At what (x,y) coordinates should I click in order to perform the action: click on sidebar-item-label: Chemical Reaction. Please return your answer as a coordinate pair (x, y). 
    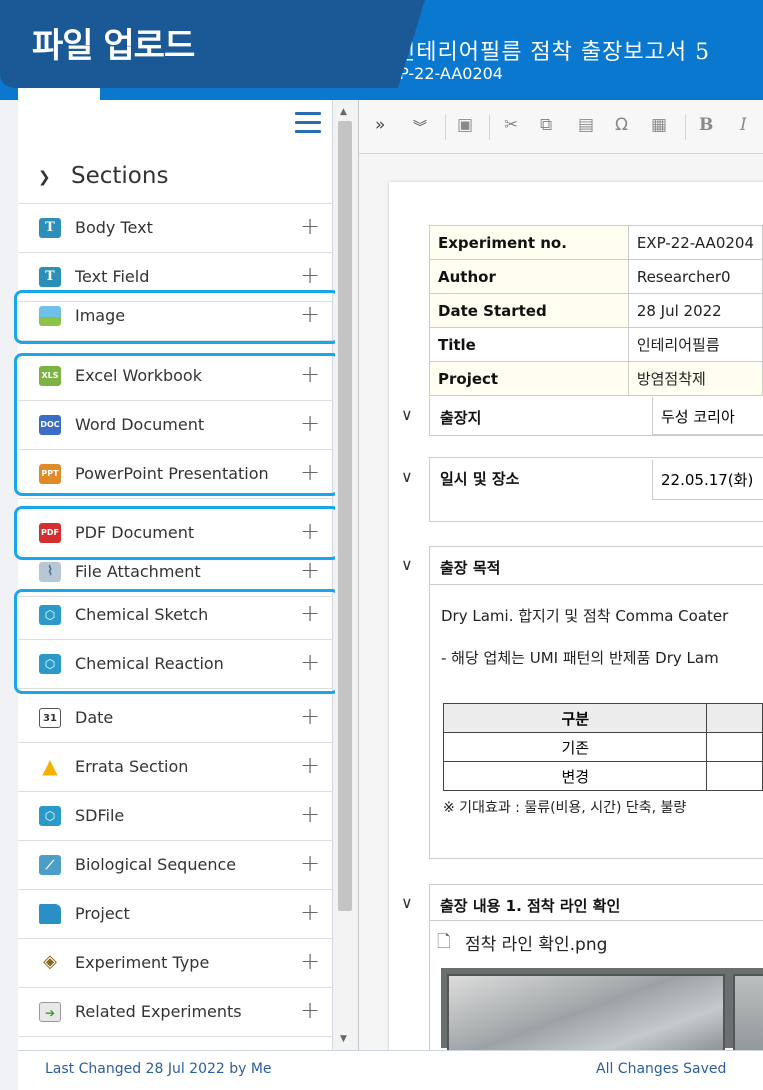
    Looking at the image, I should click on (149, 663).